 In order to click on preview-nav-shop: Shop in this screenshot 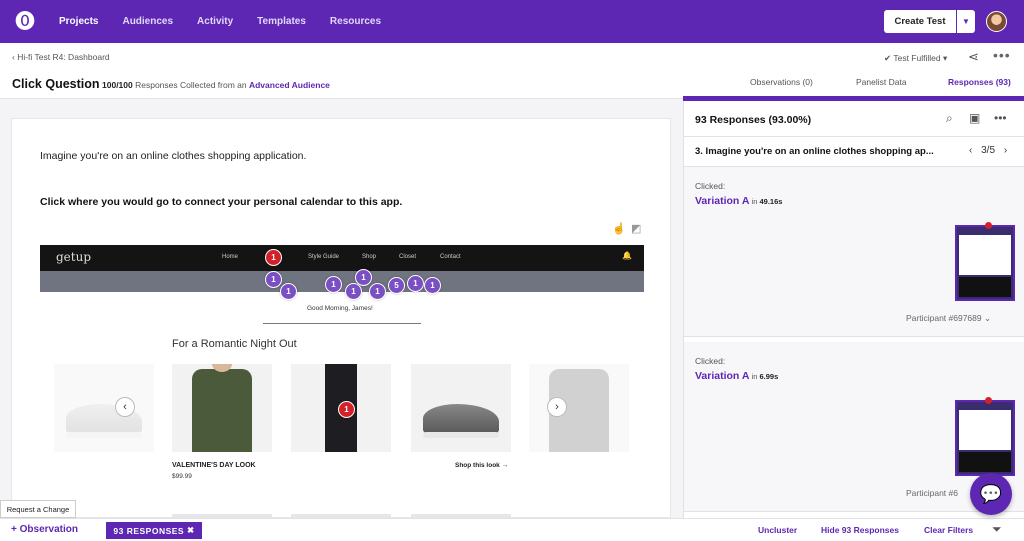, I will do `click(369, 257)`.